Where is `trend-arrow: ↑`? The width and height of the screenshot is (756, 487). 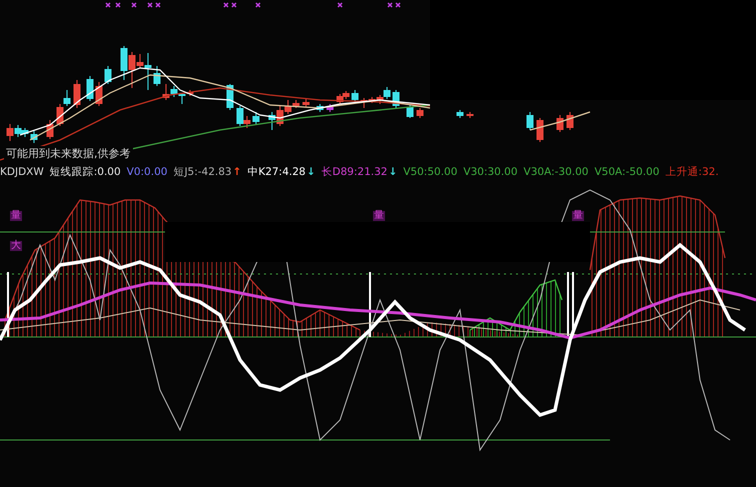
trend-arrow: ↑ is located at coordinates (237, 172).